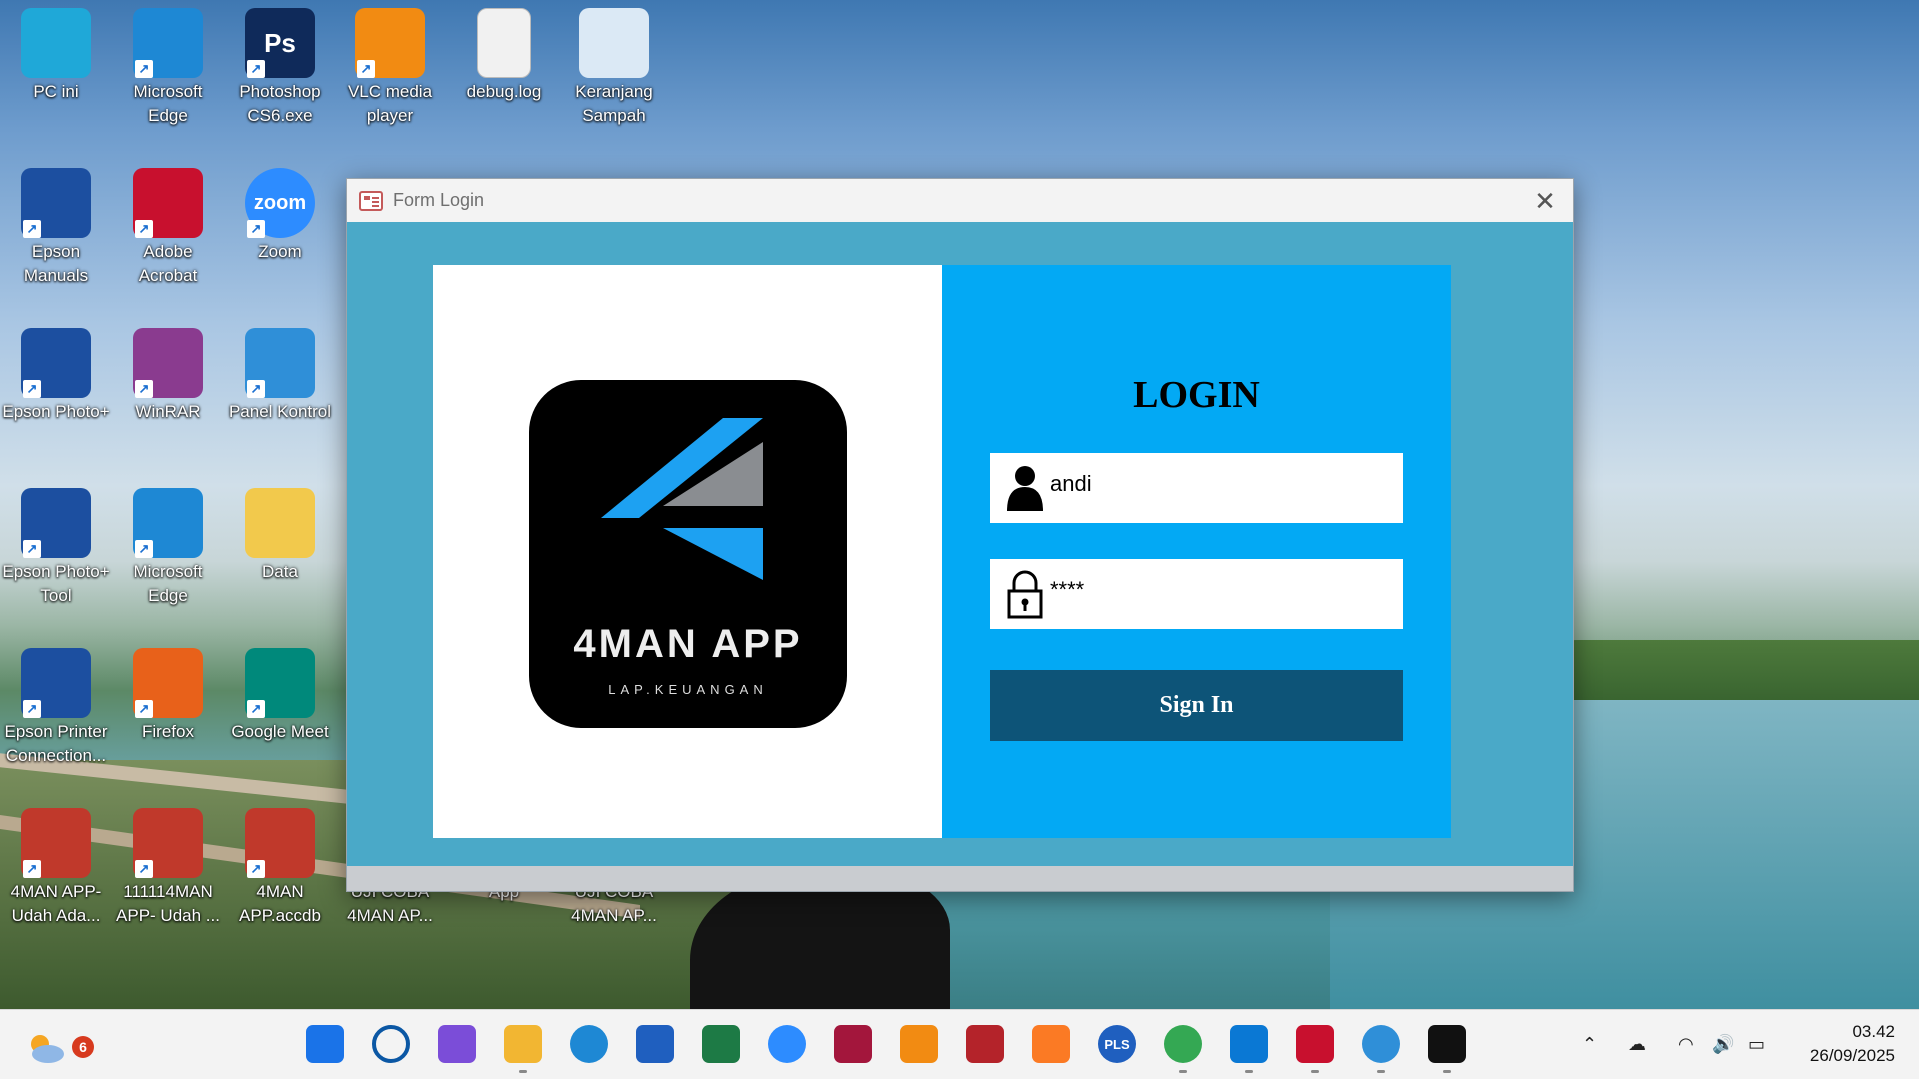 The width and height of the screenshot is (1919, 1079). I want to click on clock-time: 03.42, so click(1873, 1031).